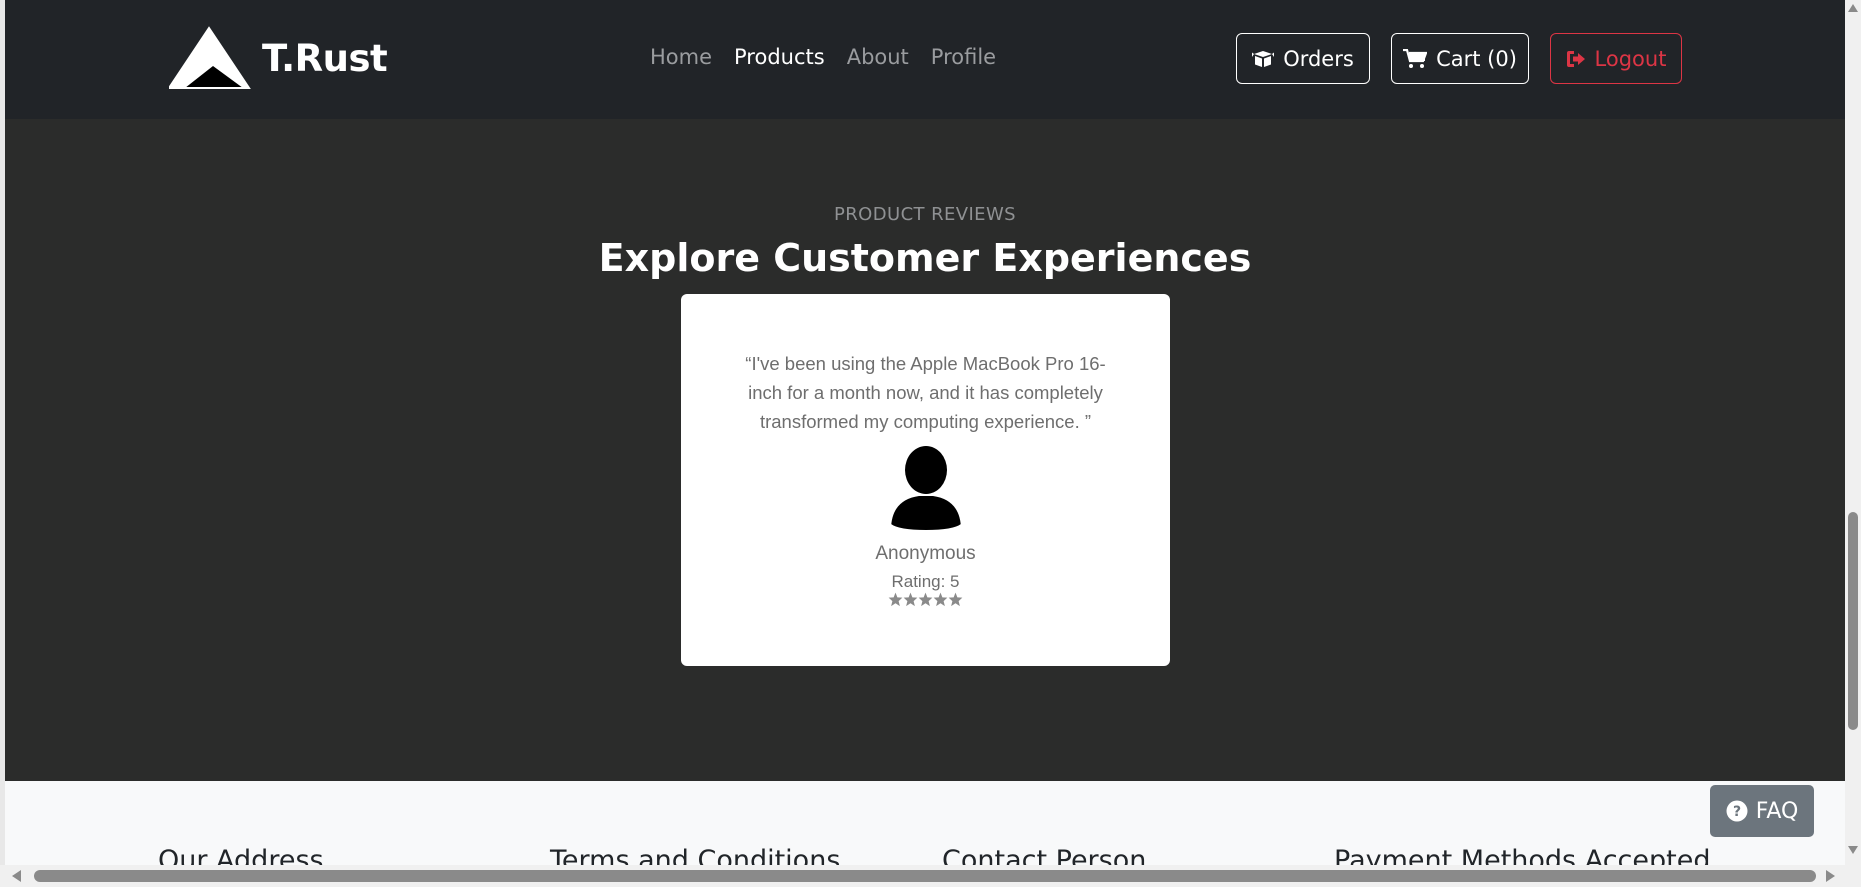 Image resolution: width=1861 pixels, height=887 pixels. Describe the element at coordinates (1630, 58) in the screenshot. I see `logout-label: Logout` at that location.